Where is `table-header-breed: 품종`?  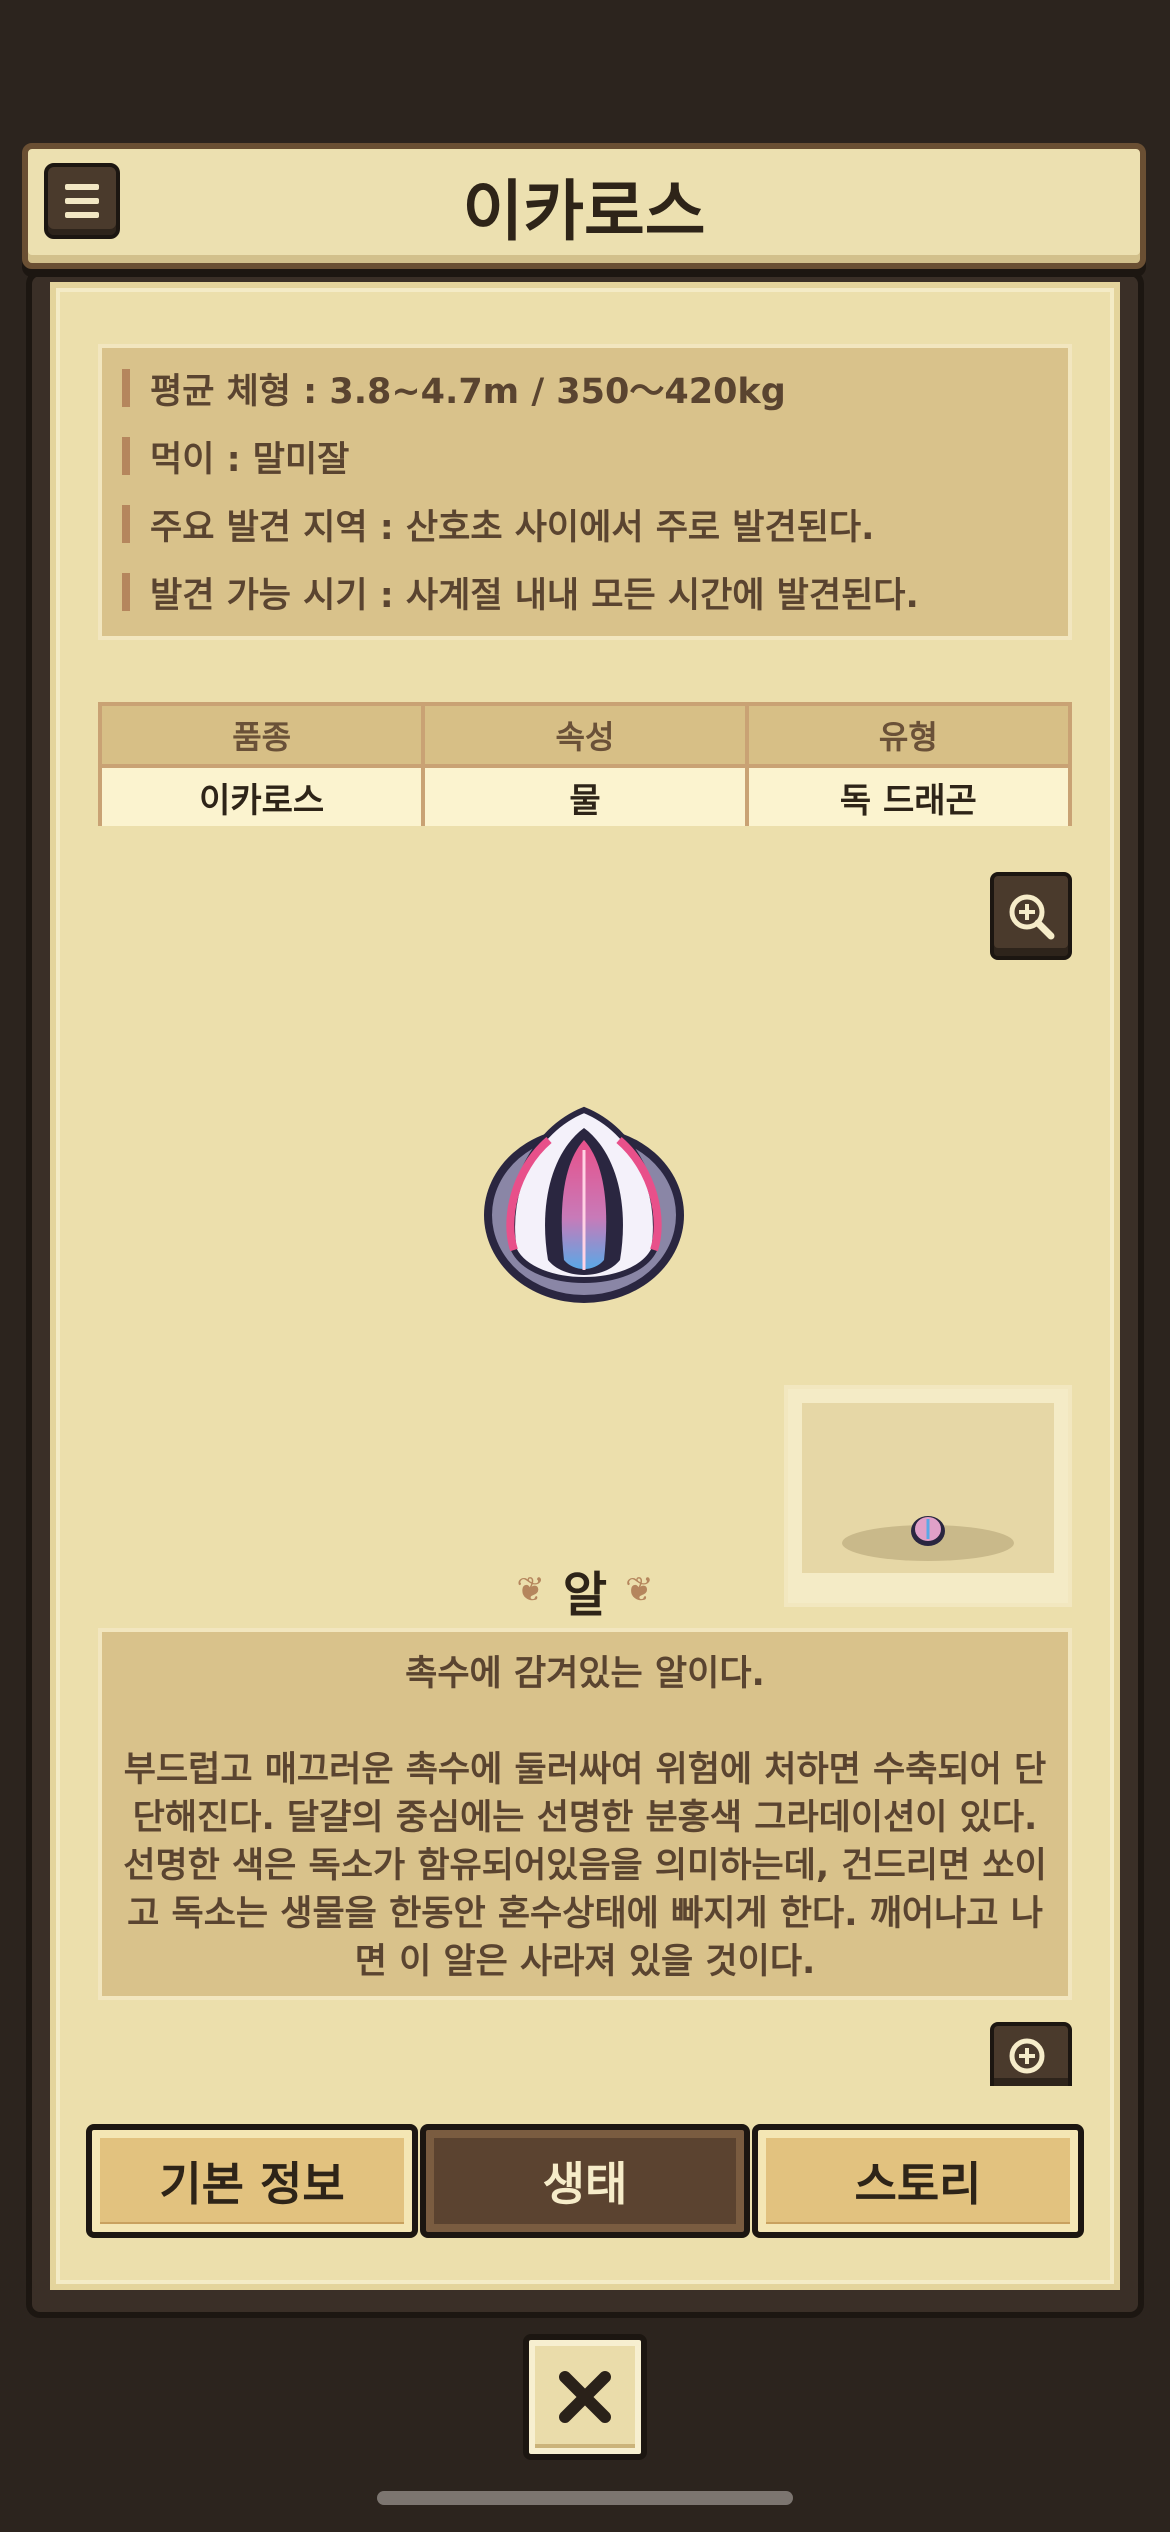
table-header-breed: 품종 is located at coordinates (262, 735).